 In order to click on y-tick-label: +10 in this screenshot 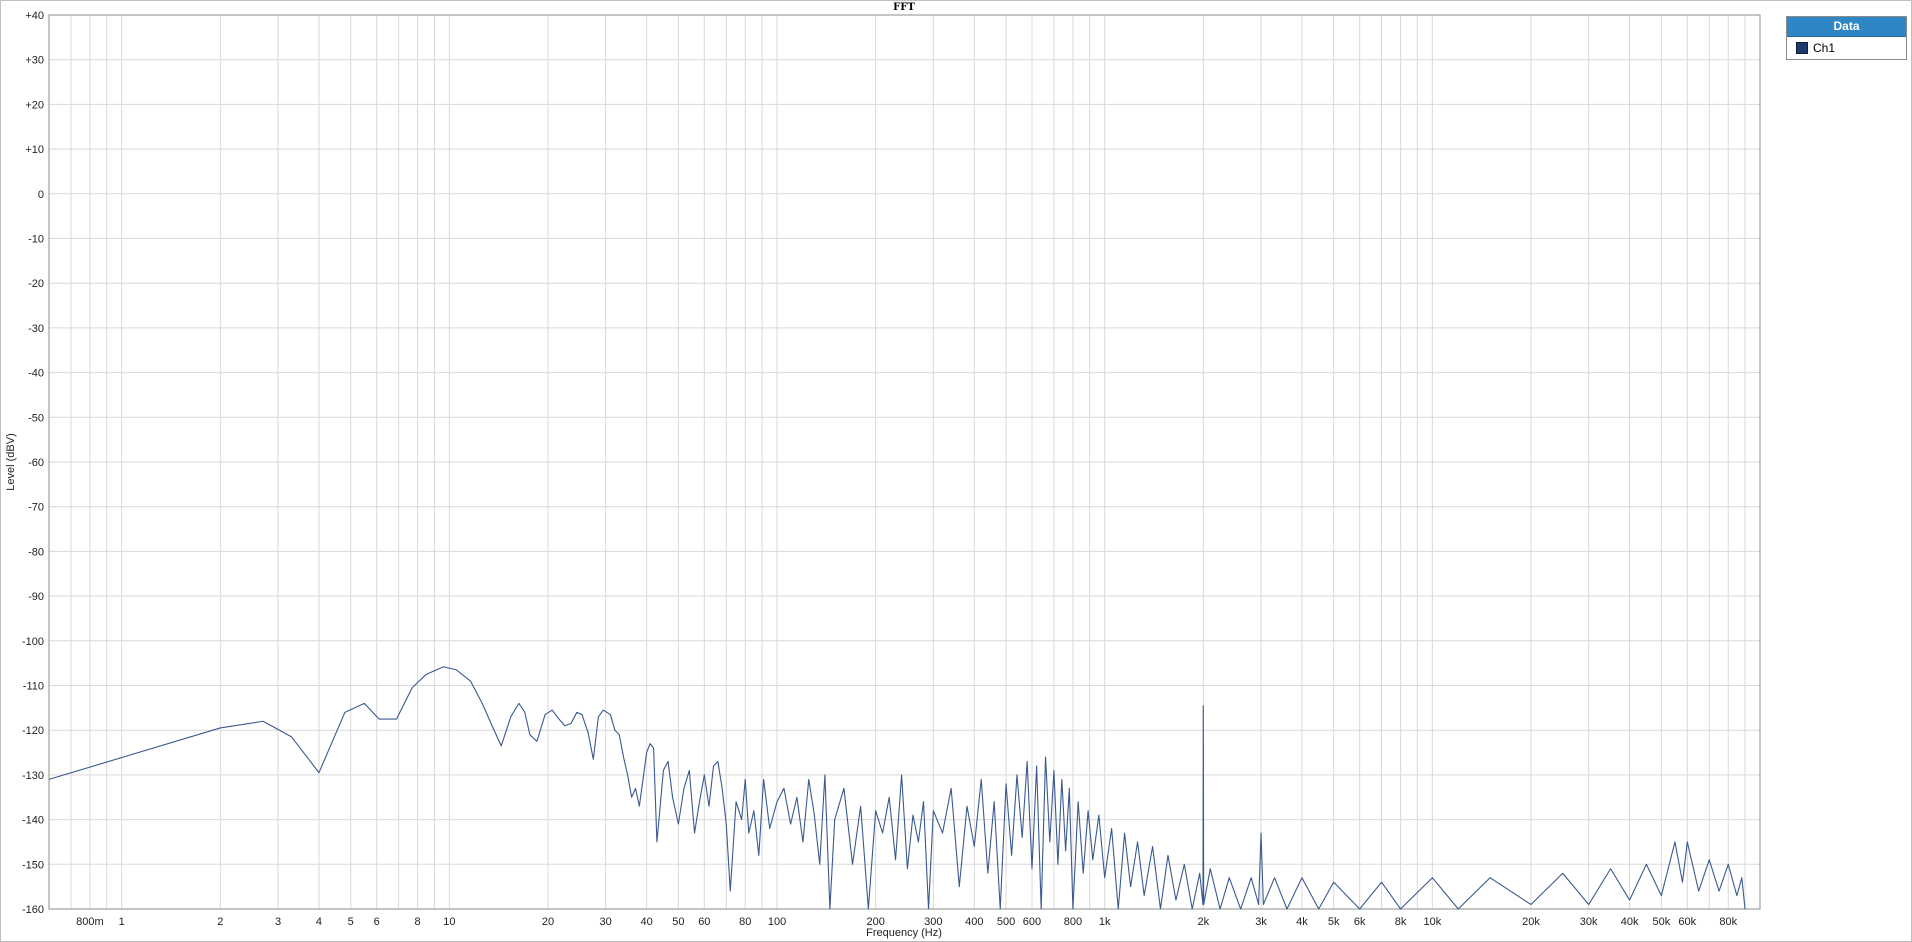, I will do `click(34, 150)`.